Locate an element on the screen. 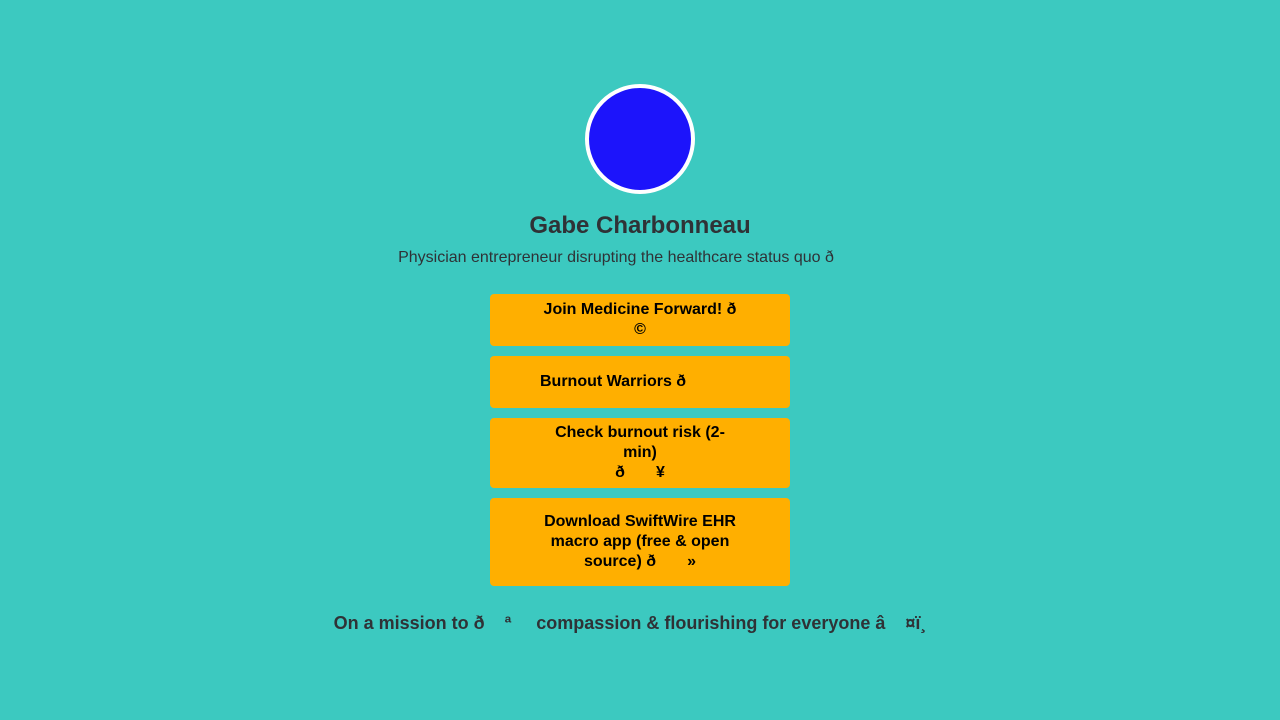 This screenshot has width=1280, height=720. link-button-burnout-warriors: Burnout Warriors ð is located at coordinates (640, 382).